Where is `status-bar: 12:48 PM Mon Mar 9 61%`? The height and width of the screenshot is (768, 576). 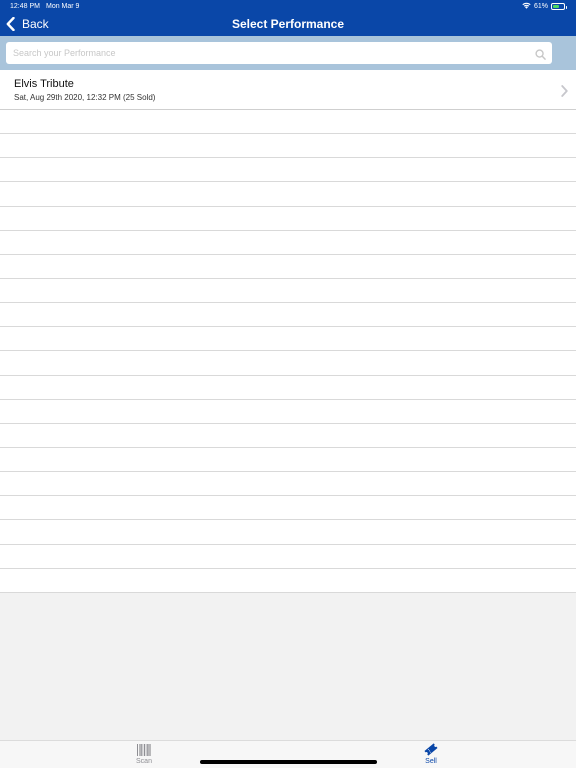
status-bar: 12:48 PM Mon Mar 9 61% is located at coordinates (288, 6).